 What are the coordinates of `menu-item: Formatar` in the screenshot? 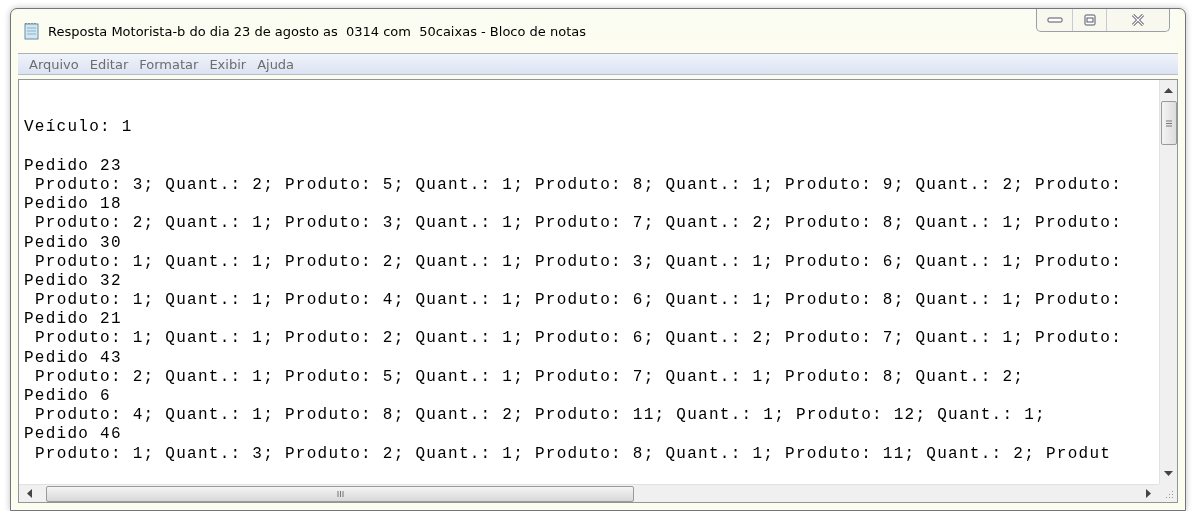 It's located at (169, 64).